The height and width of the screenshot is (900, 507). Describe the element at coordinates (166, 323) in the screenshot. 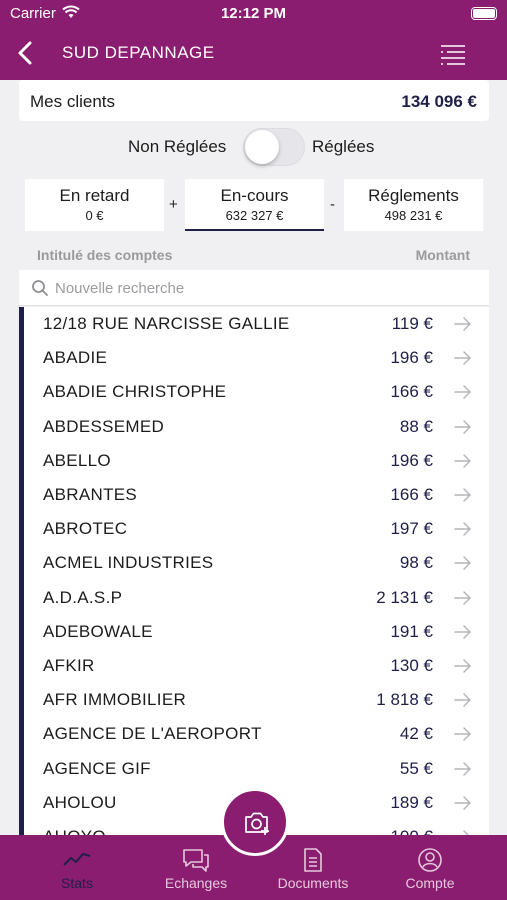

I see `account-name: 12/18 RUE NARCISSE GALLIE` at that location.